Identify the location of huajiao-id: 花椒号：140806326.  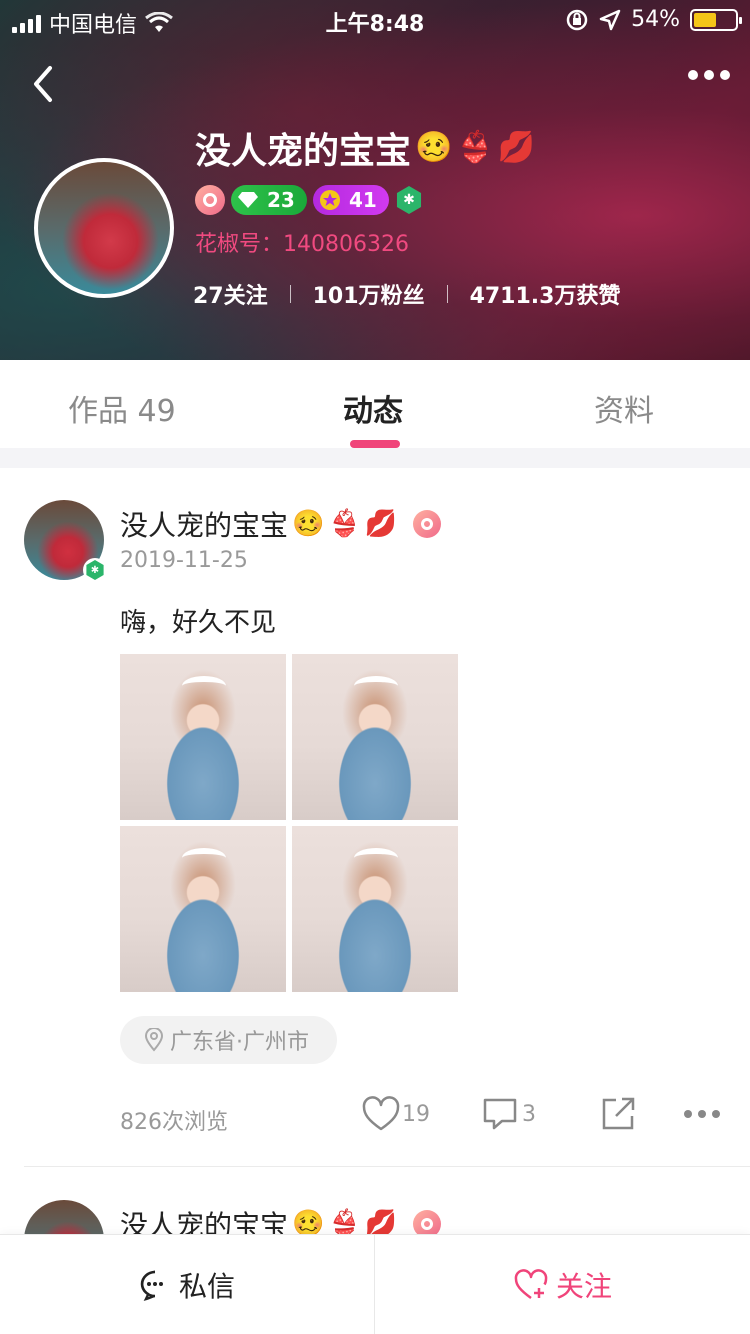
(302, 244).